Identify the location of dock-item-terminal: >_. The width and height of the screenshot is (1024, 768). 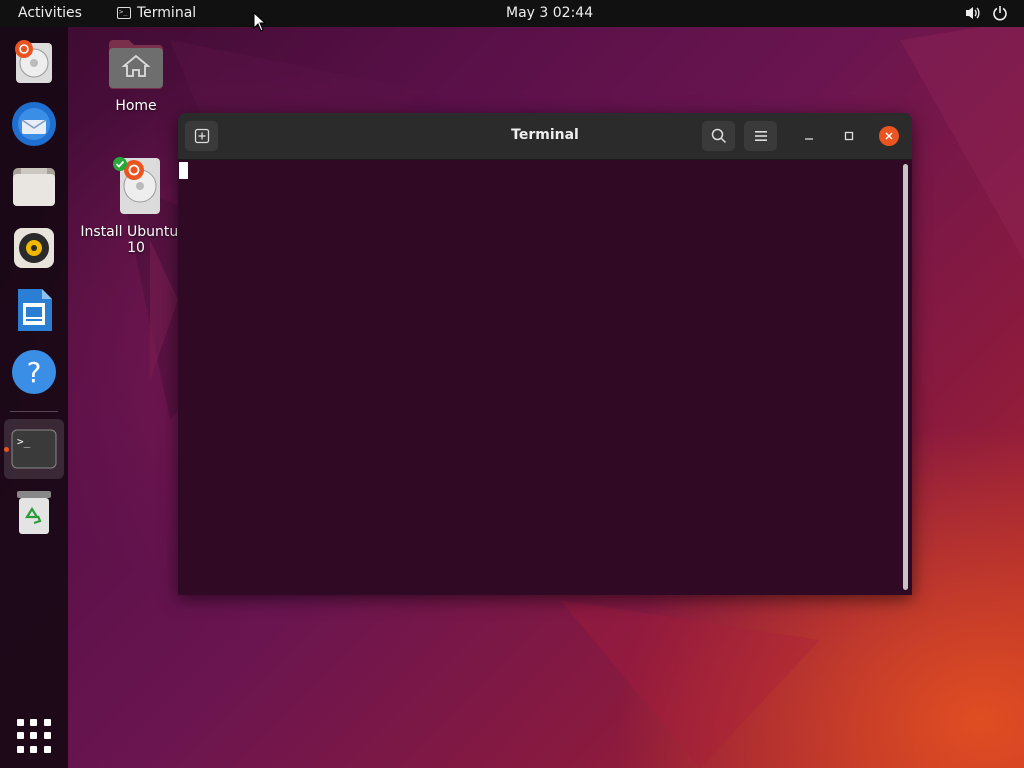
(34, 449).